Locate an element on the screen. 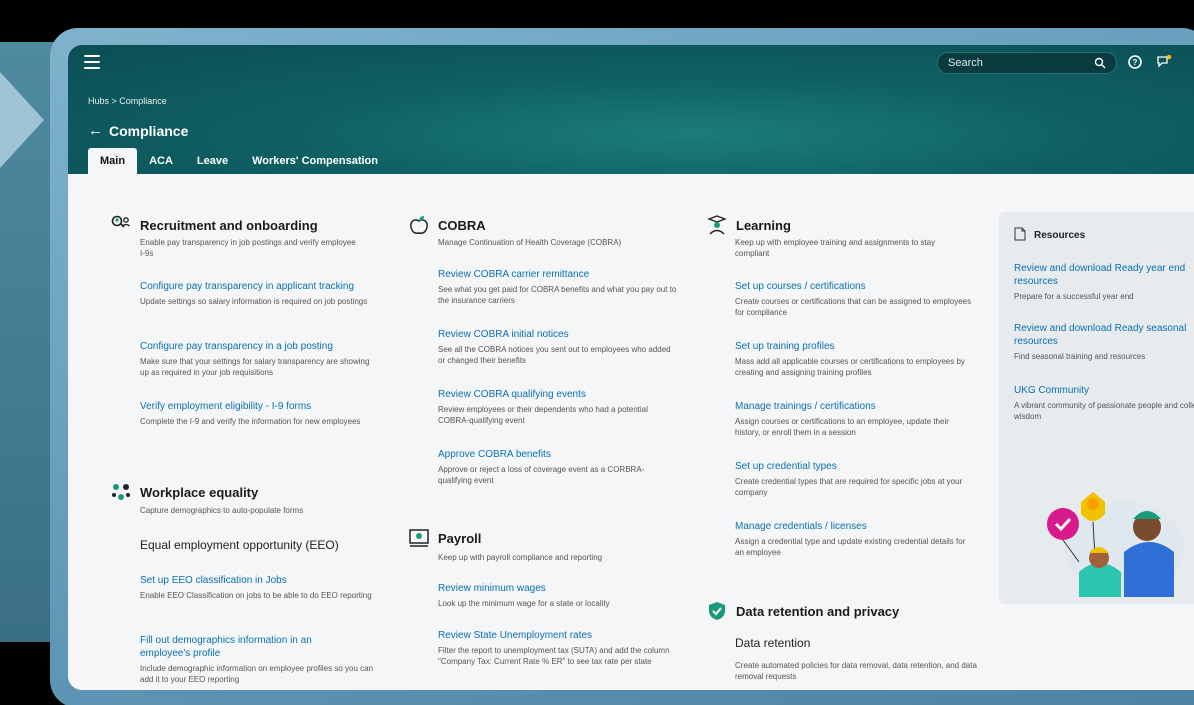 The height and width of the screenshot is (705, 1194). people-illustration is located at coordinates (1115, 544).